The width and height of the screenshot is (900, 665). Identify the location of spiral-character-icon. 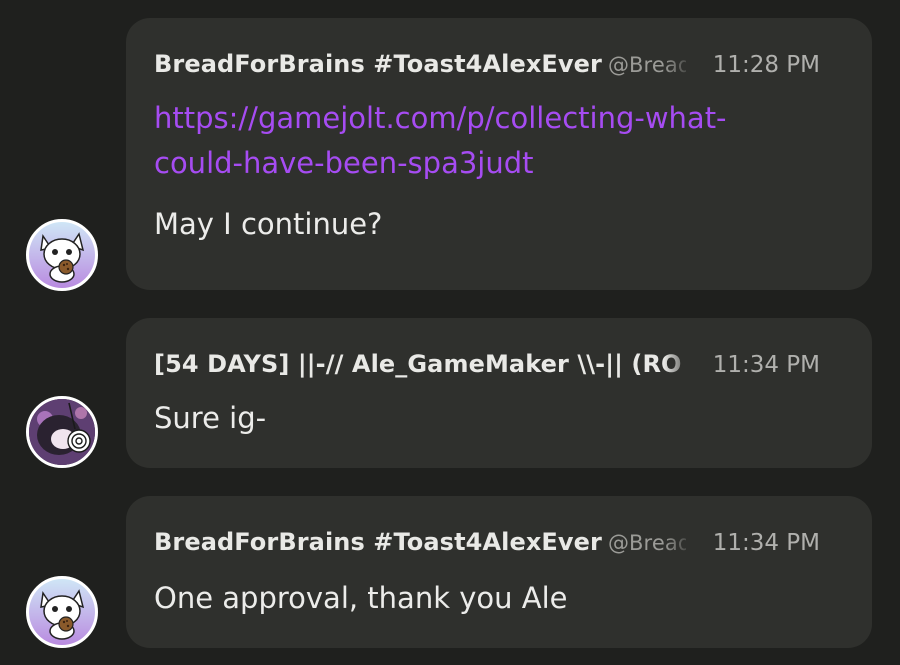
(62, 432).